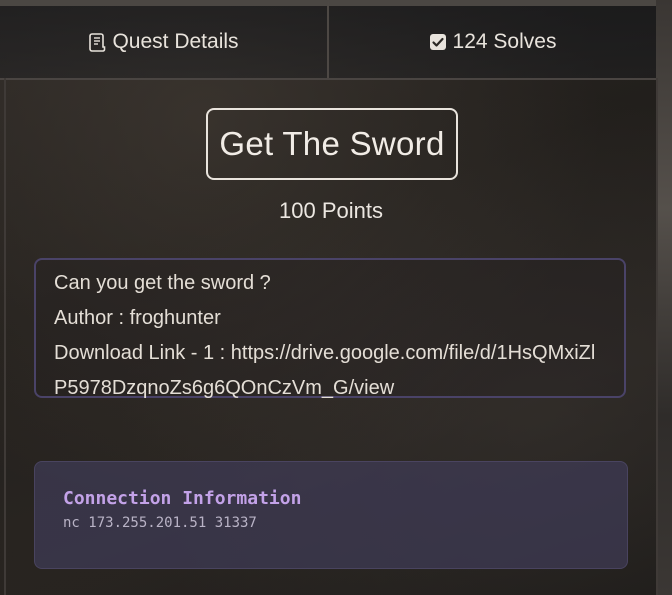  I want to click on tab-solves: 124 Solves, so click(492, 39).